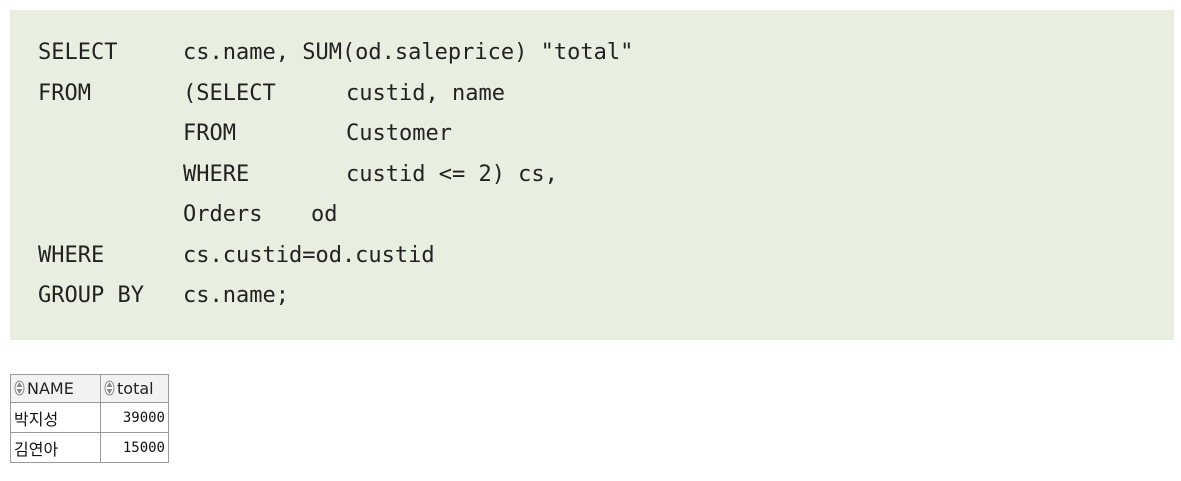 This screenshot has width=1181, height=481. Describe the element at coordinates (425, 93) in the screenshot. I see `code-subquery-columns: custid, name` at that location.